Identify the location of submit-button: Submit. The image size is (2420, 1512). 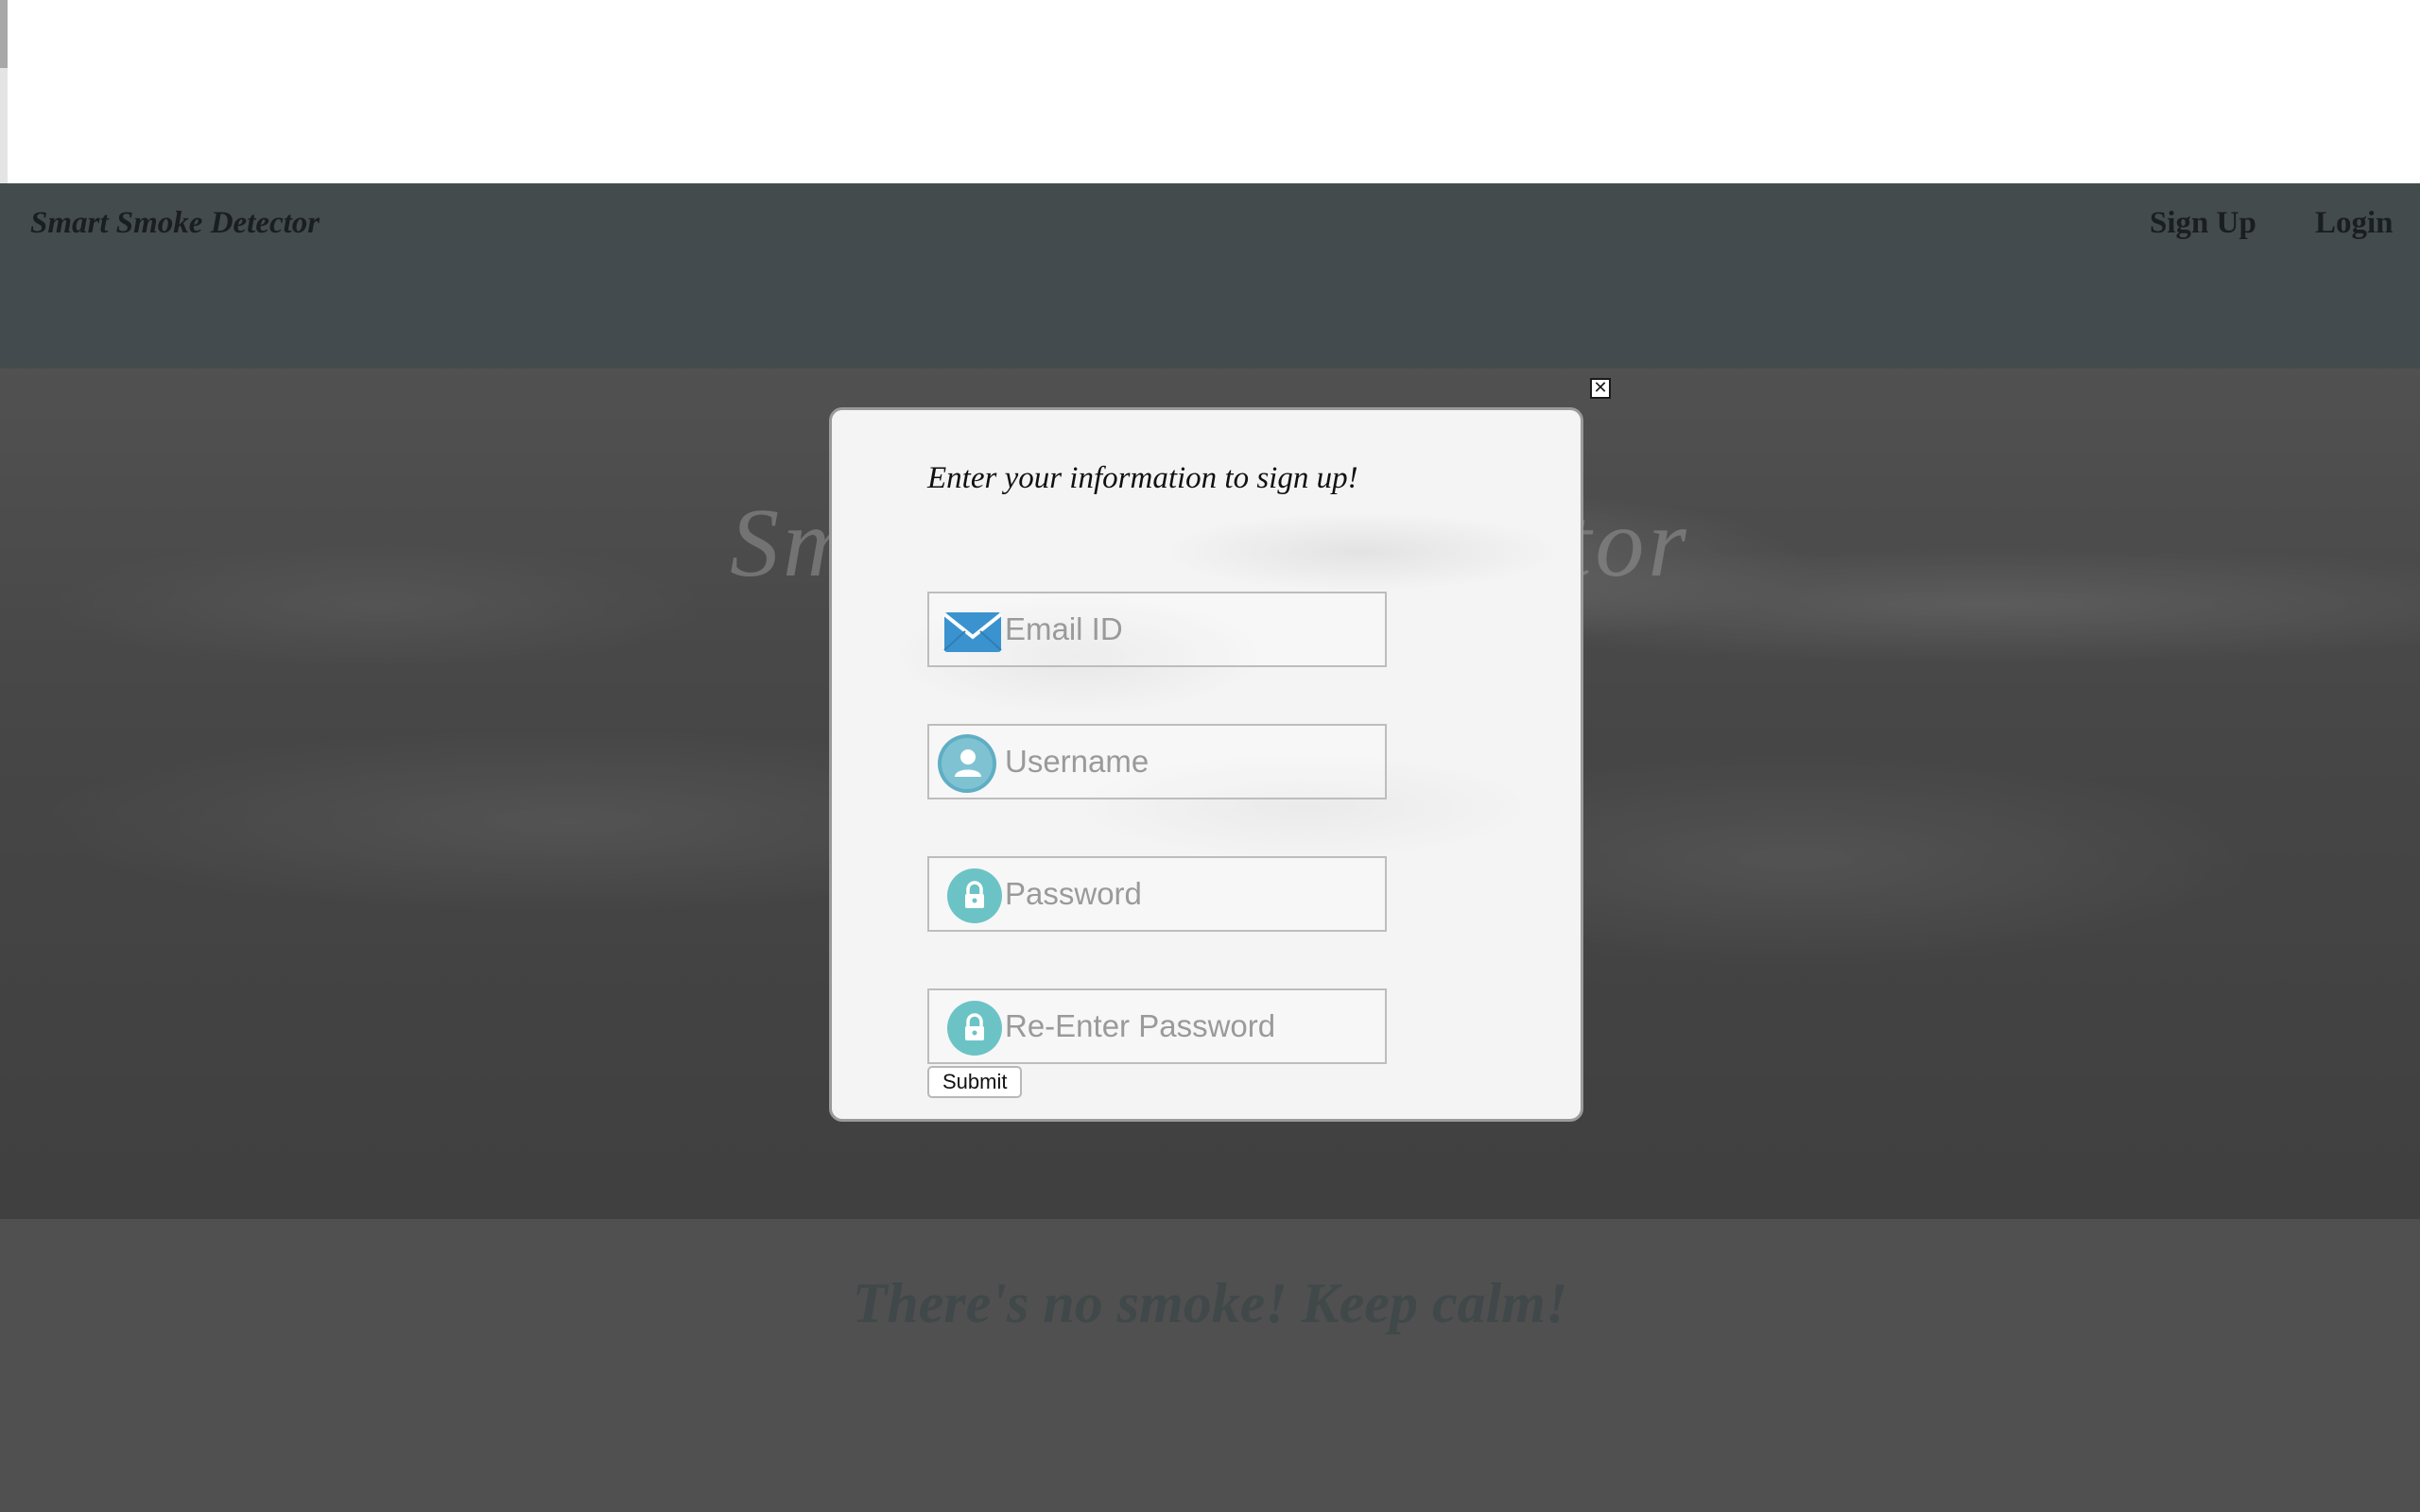
(975, 1082).